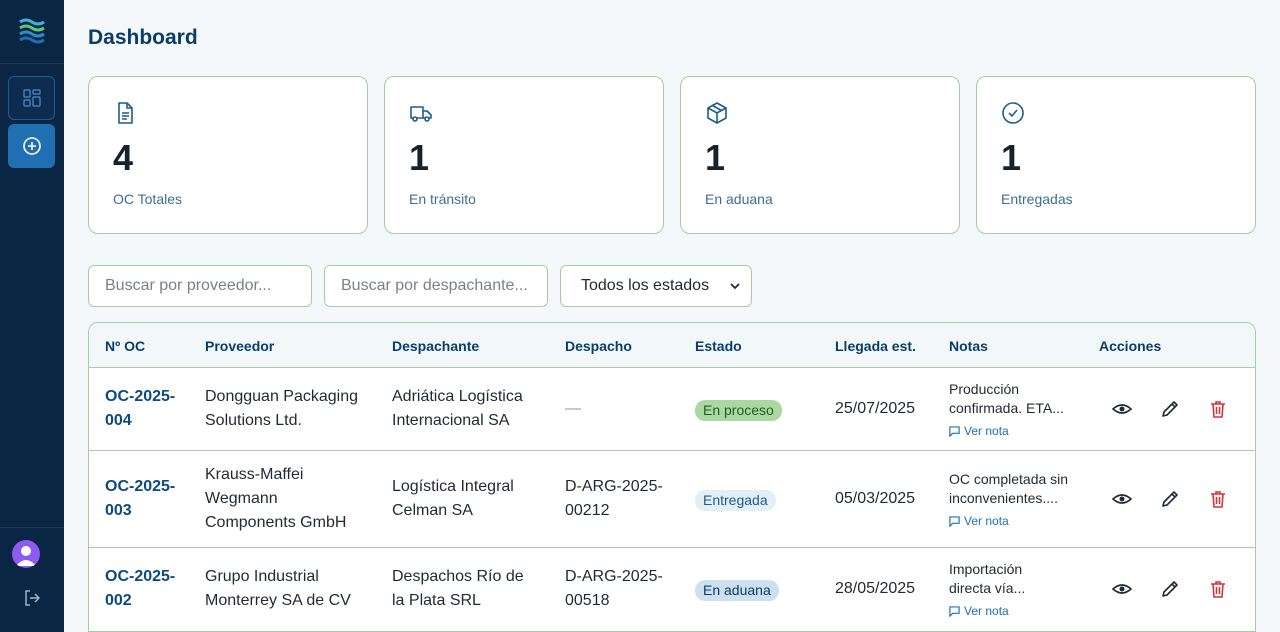 Image resolution: width=1280 pixels, height=632 pixels. Describe the element at coordinates (276, 522) in the screenshot. I see `provider-line: Components GmbH` at that location.